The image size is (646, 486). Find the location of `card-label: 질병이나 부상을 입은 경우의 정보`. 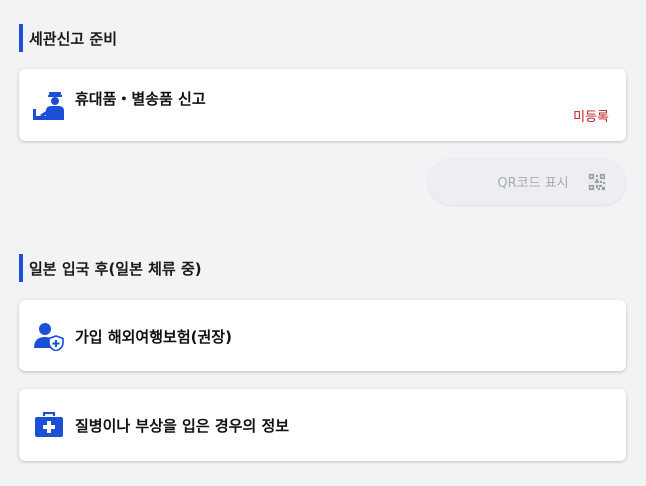

card-label: 질병이나 부상을 입은 경우의 정보 is located at coordinates (182, 426).